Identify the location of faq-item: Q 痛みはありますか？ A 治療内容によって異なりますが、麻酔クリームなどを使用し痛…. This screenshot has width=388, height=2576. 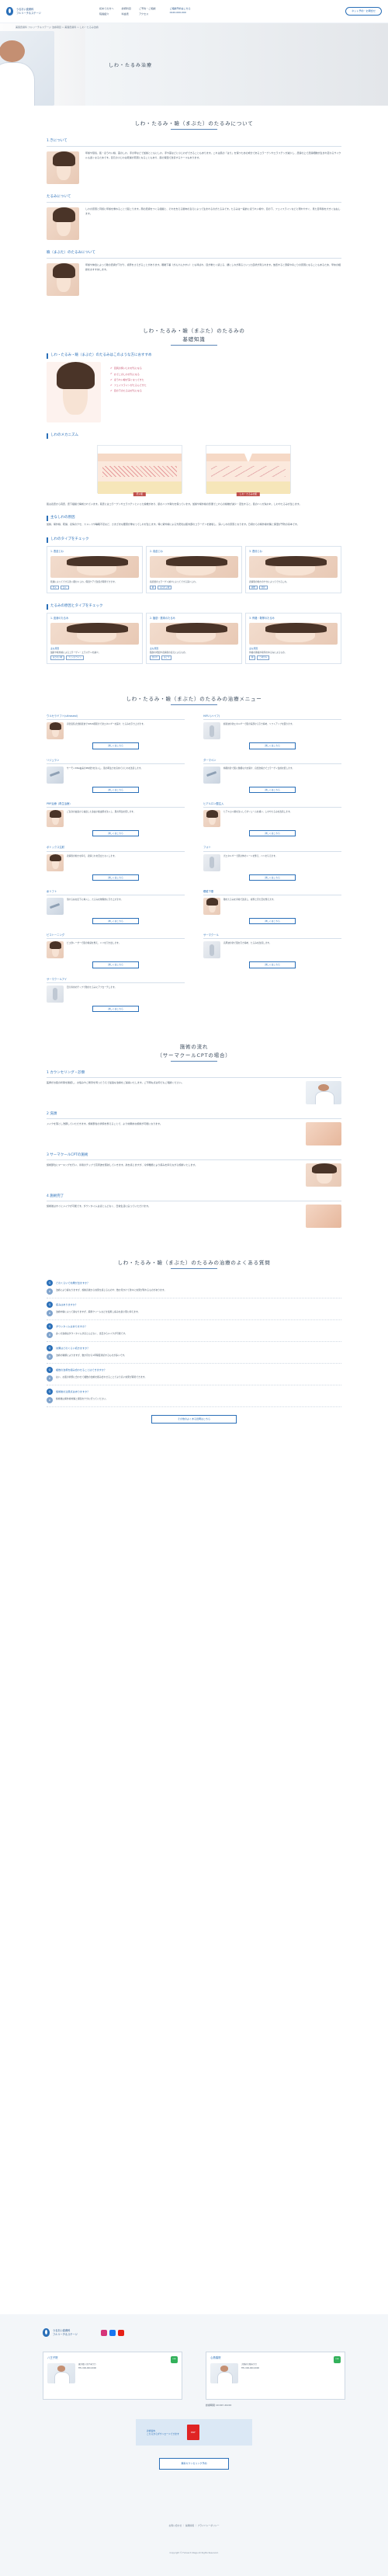
(194, 1309).